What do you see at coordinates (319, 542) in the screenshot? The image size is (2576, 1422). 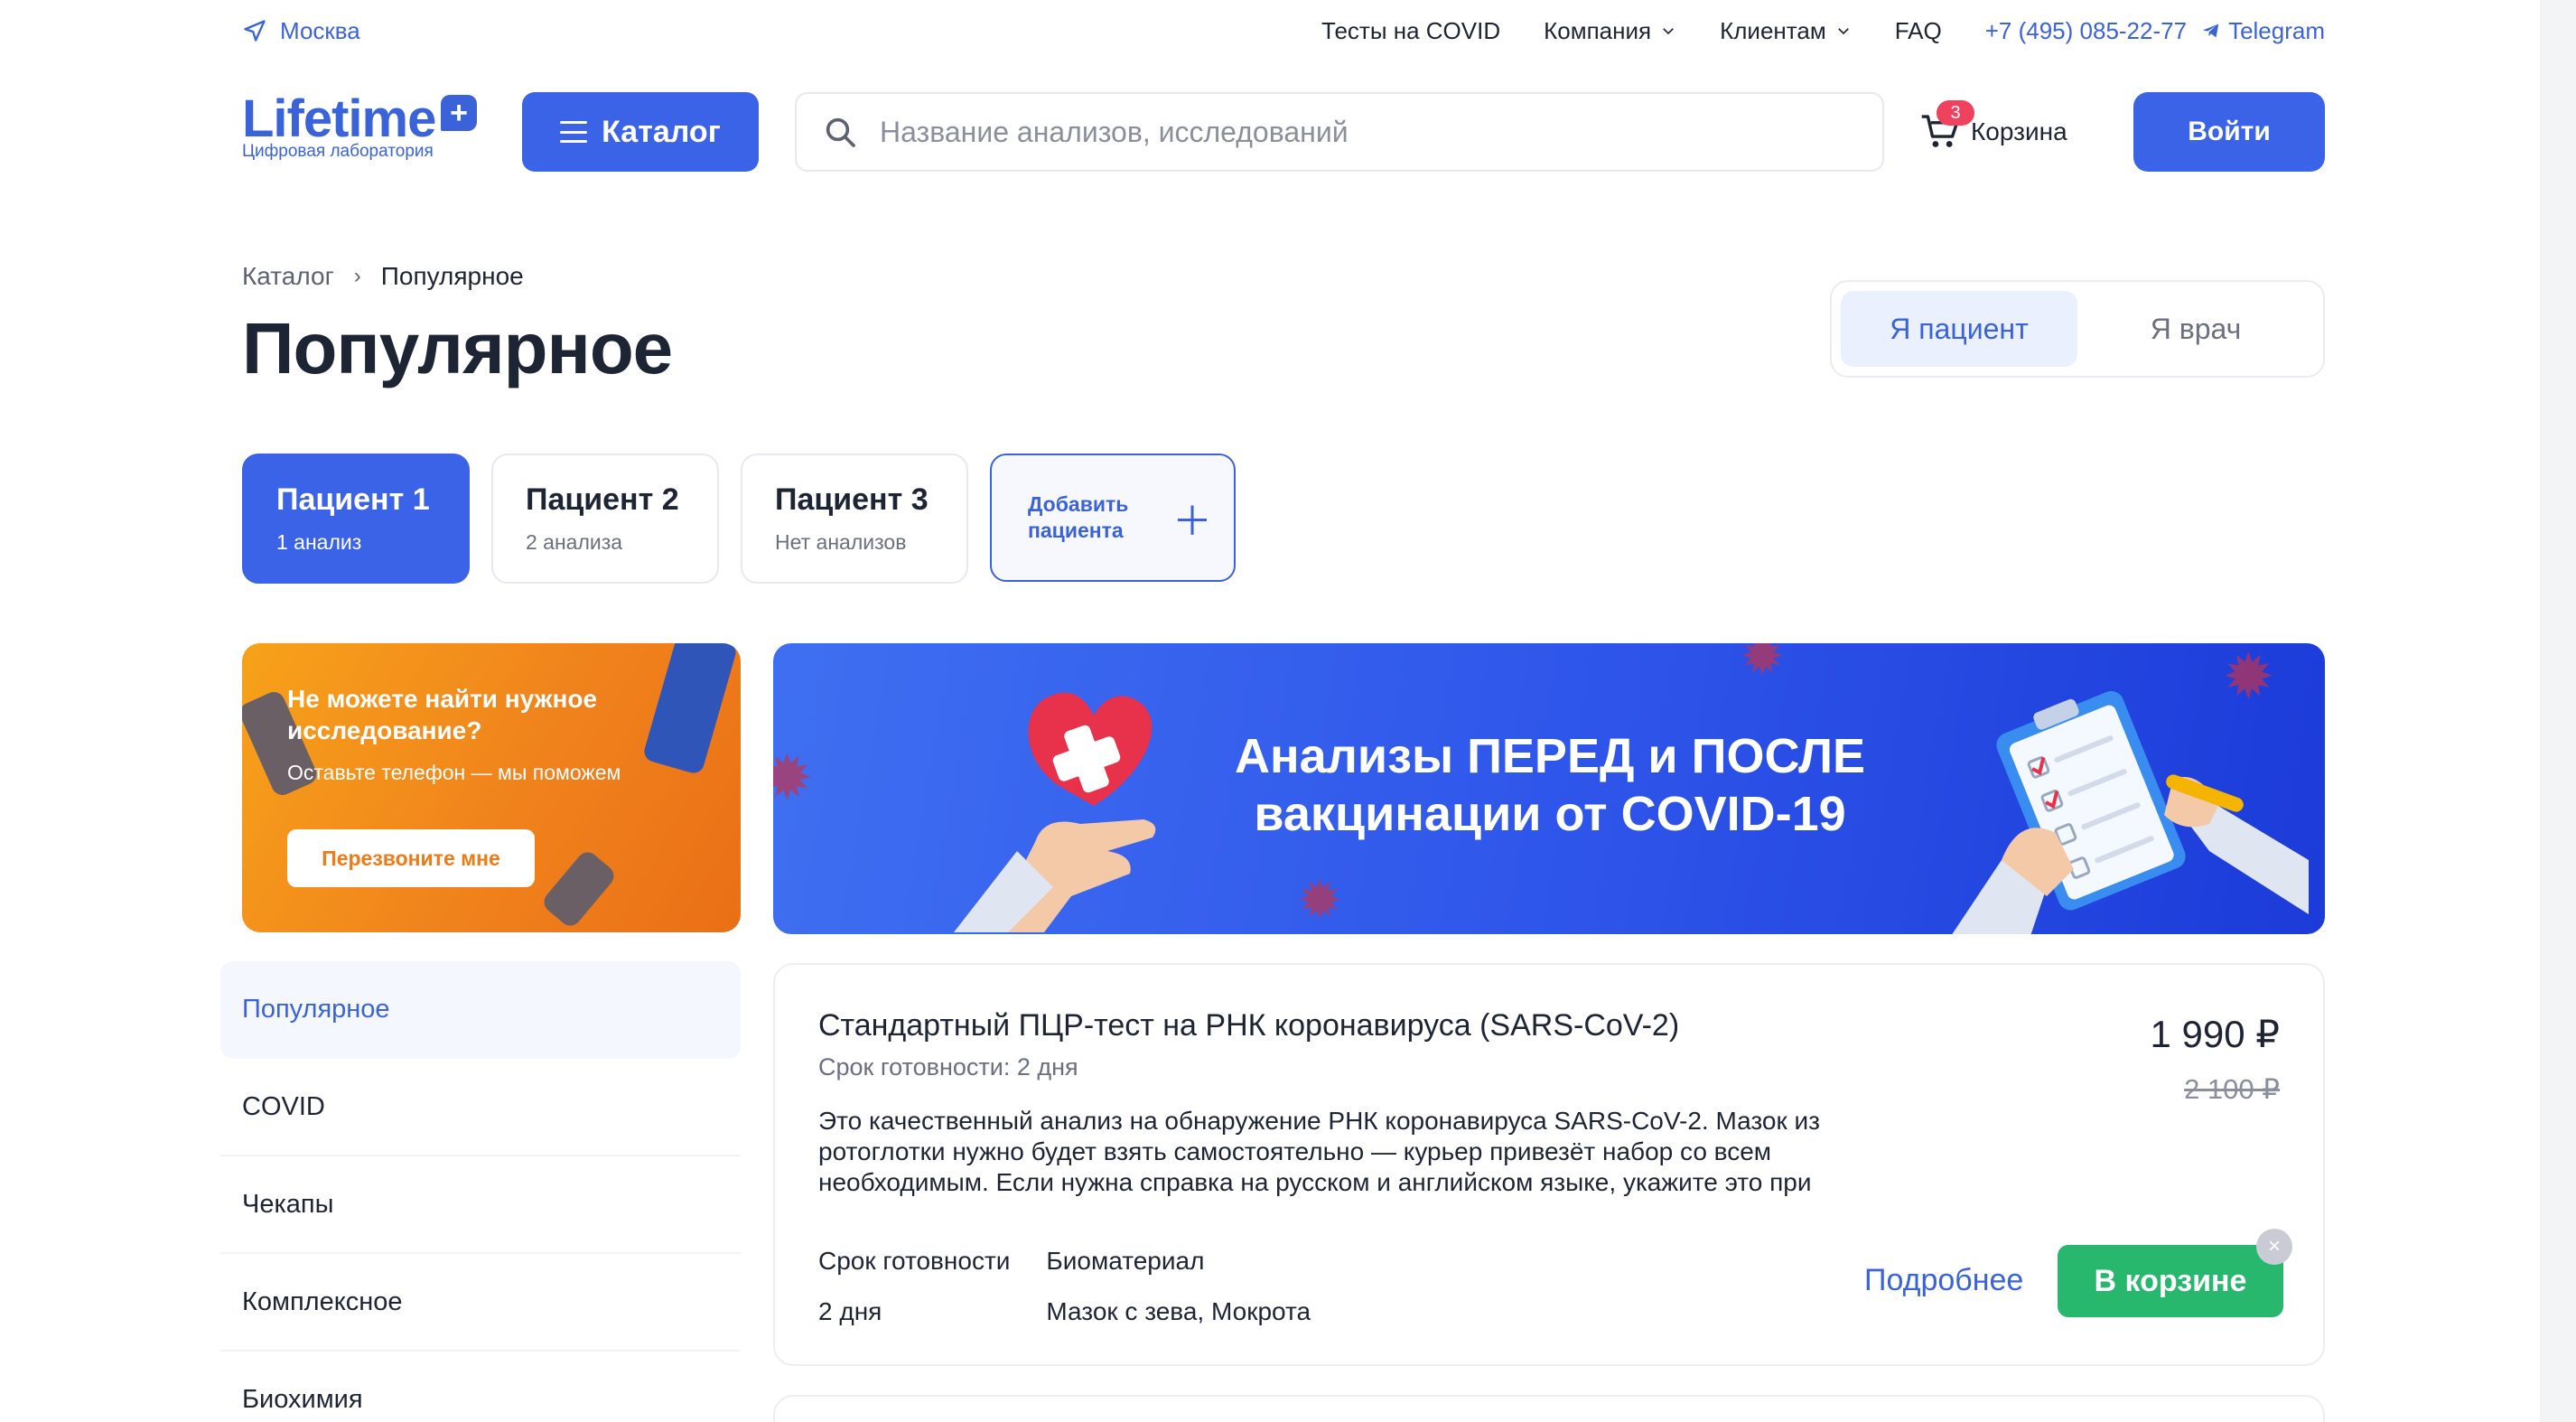 I see `patient-analysis-count: 1 анализ` at bounding box center [319, 542].